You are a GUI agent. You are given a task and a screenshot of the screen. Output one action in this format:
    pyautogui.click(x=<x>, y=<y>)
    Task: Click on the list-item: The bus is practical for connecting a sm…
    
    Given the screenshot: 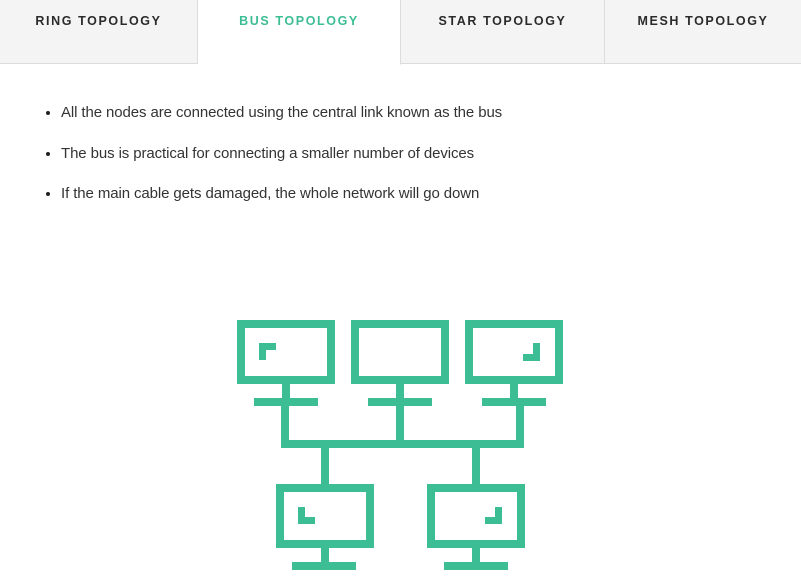 What is the action you would take?
    pyautogui.click(x=281, y=154)
    